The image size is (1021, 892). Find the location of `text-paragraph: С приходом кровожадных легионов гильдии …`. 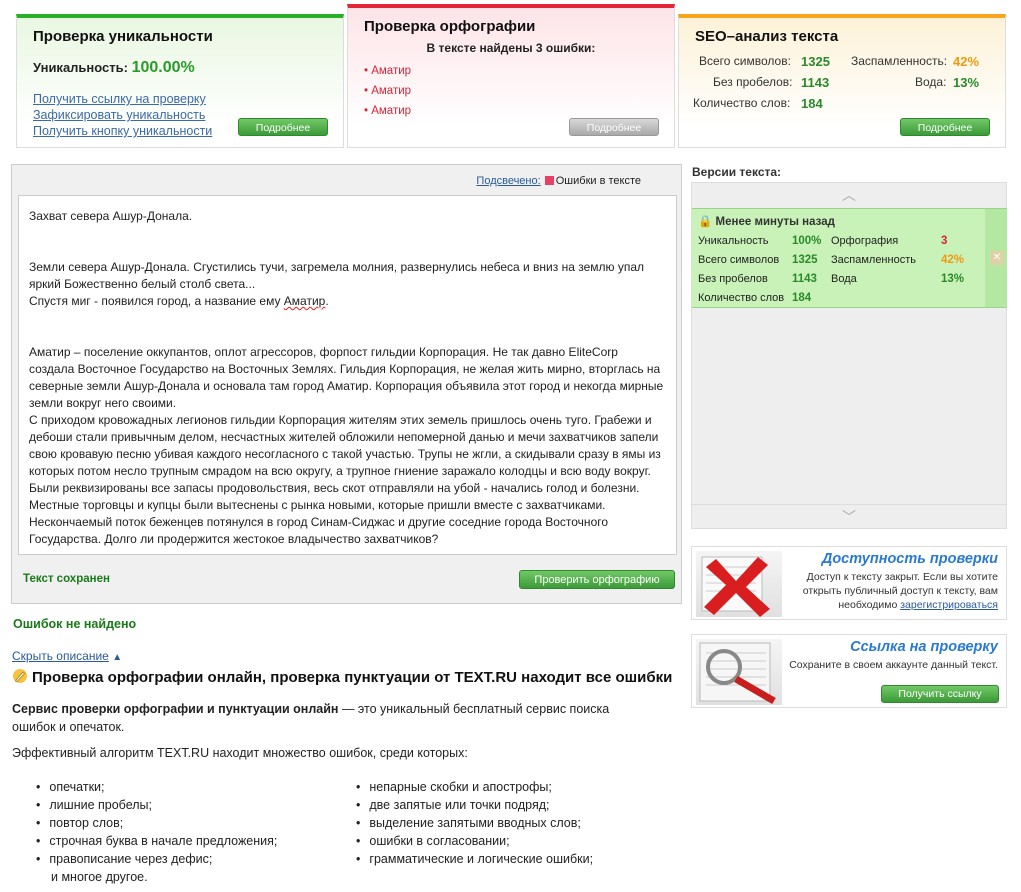

text-paragraph: С приходом кровожадных легионов гильдии … is located at coordinates (345, 479).